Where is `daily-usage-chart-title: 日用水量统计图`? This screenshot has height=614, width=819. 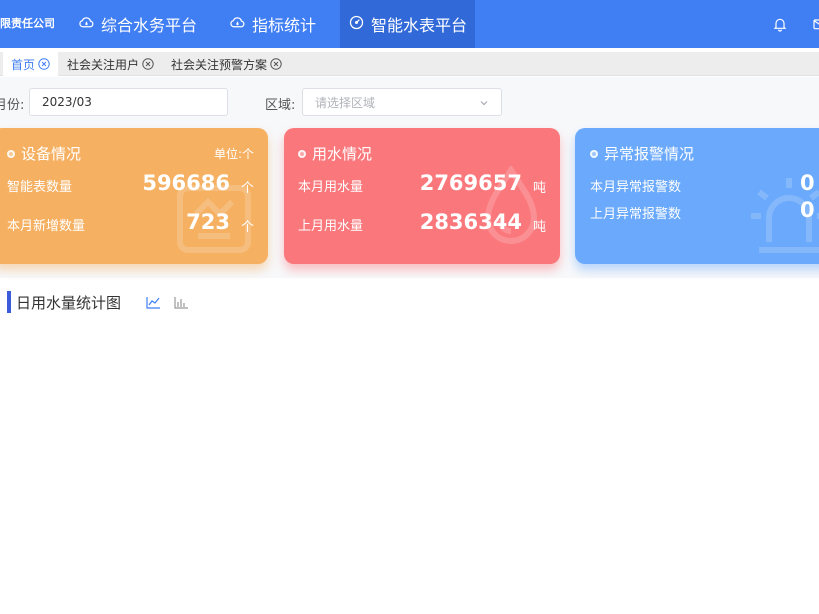 daily-usage-chart-title: 日用水量统计图 is located at coordinates (69, 303).